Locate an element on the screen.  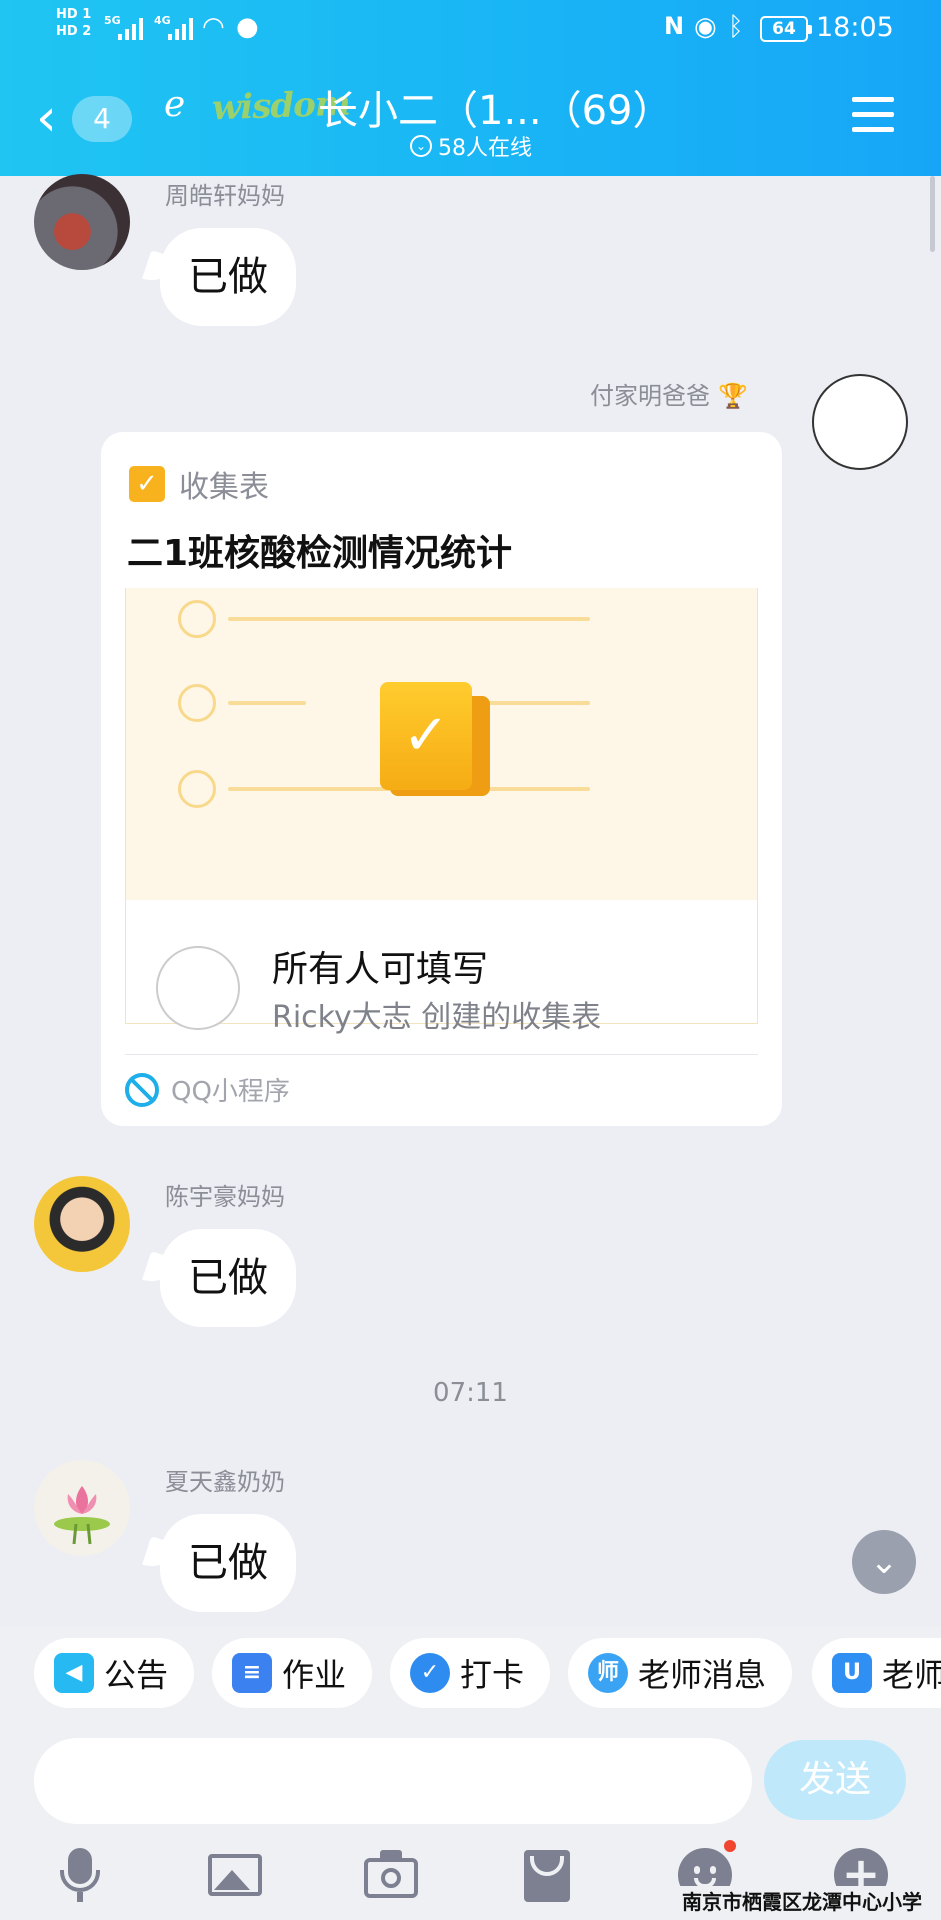
teacher-badge-icon: 师 is located at coordinates (608, 1673).